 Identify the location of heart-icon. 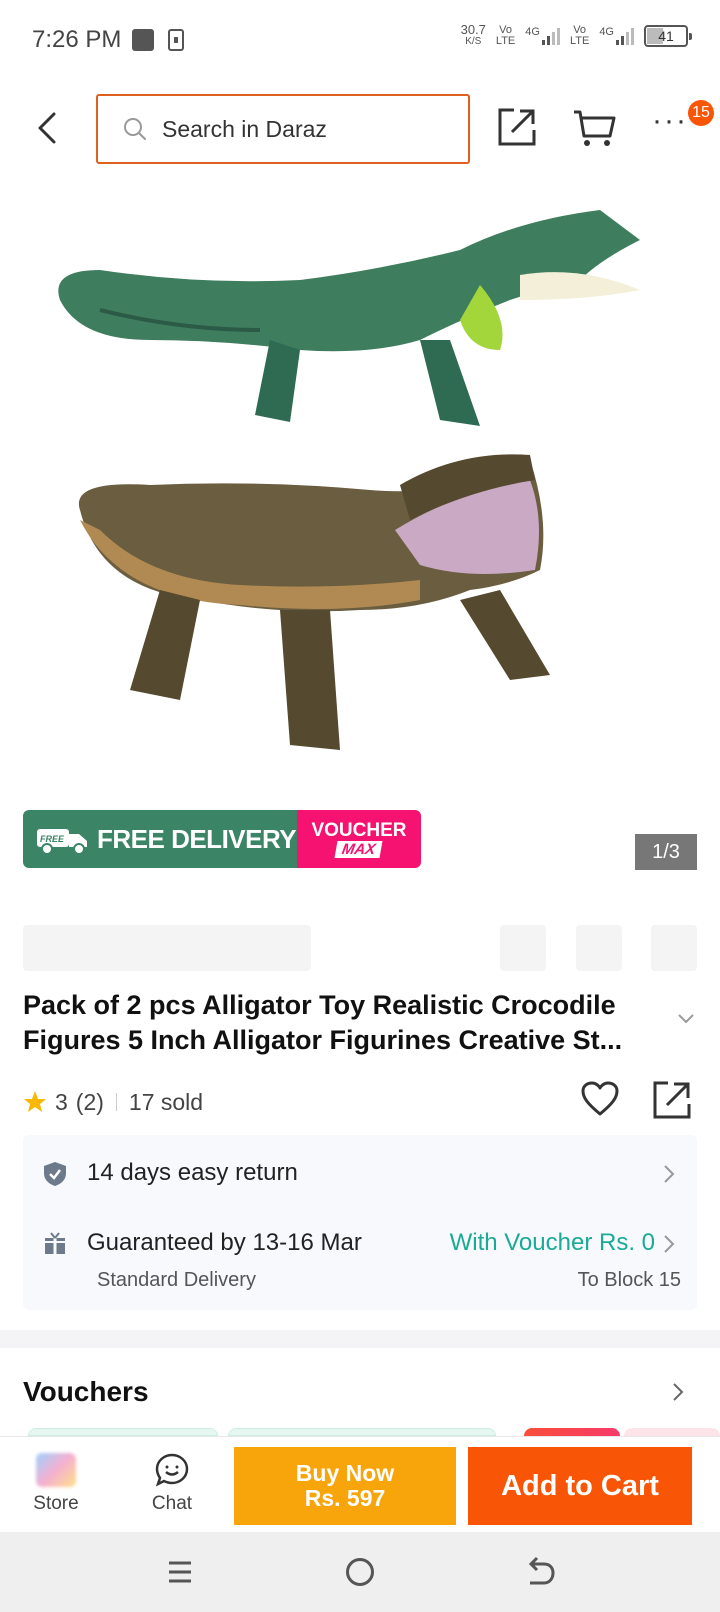
(600, 1099).